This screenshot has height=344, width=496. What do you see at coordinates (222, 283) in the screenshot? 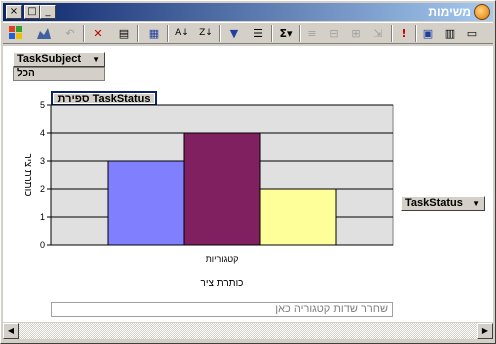
I see `x-axis-title: כותרת ציר` at bounding box center [222, 283].